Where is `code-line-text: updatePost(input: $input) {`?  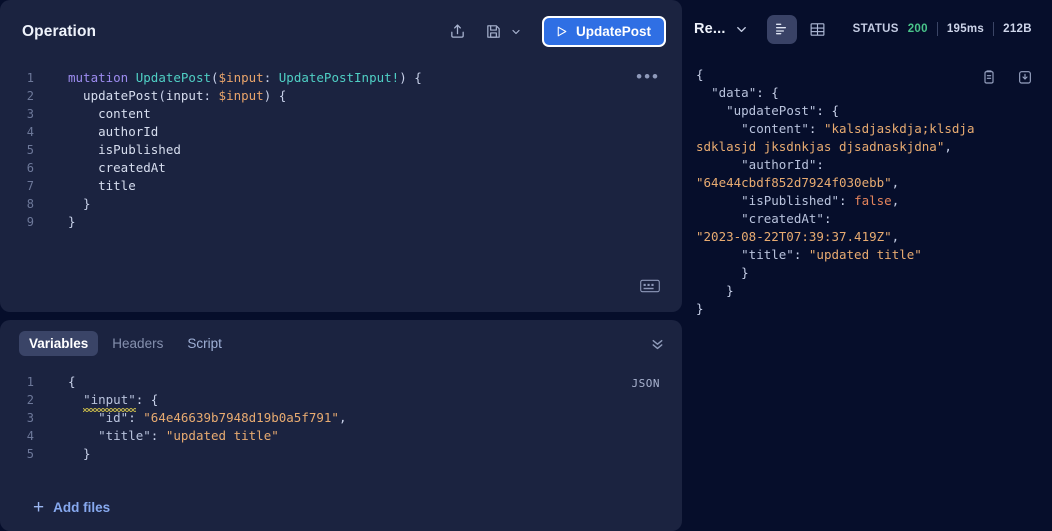
code-line-text: updatePost(input: $input) { is located at coordinates (166, 96).